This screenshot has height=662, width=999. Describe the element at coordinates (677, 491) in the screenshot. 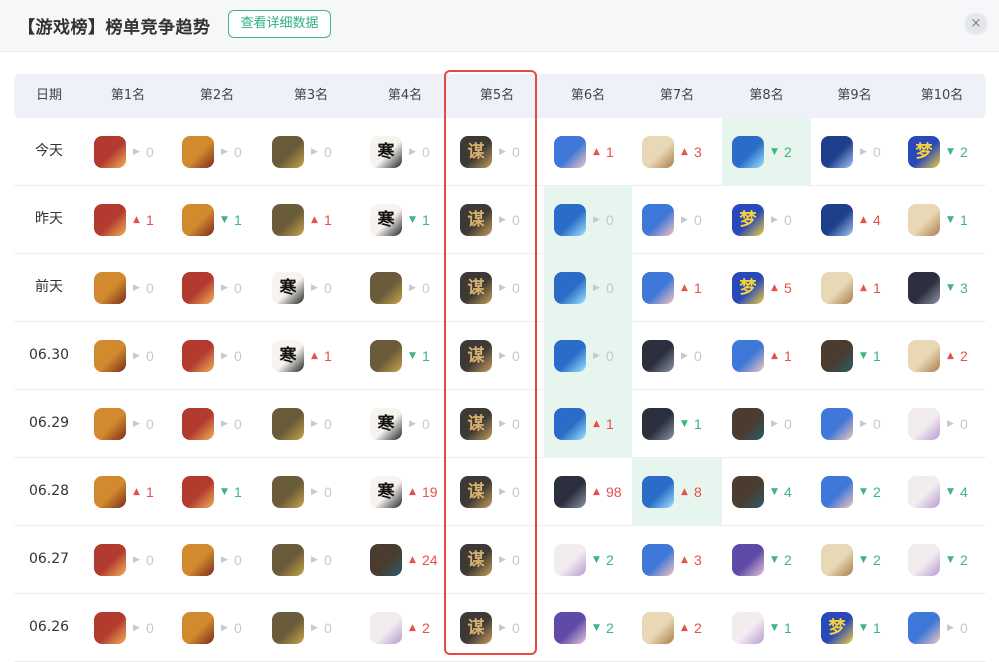

I see `rank-cell-7: ▲ 8` at that location.